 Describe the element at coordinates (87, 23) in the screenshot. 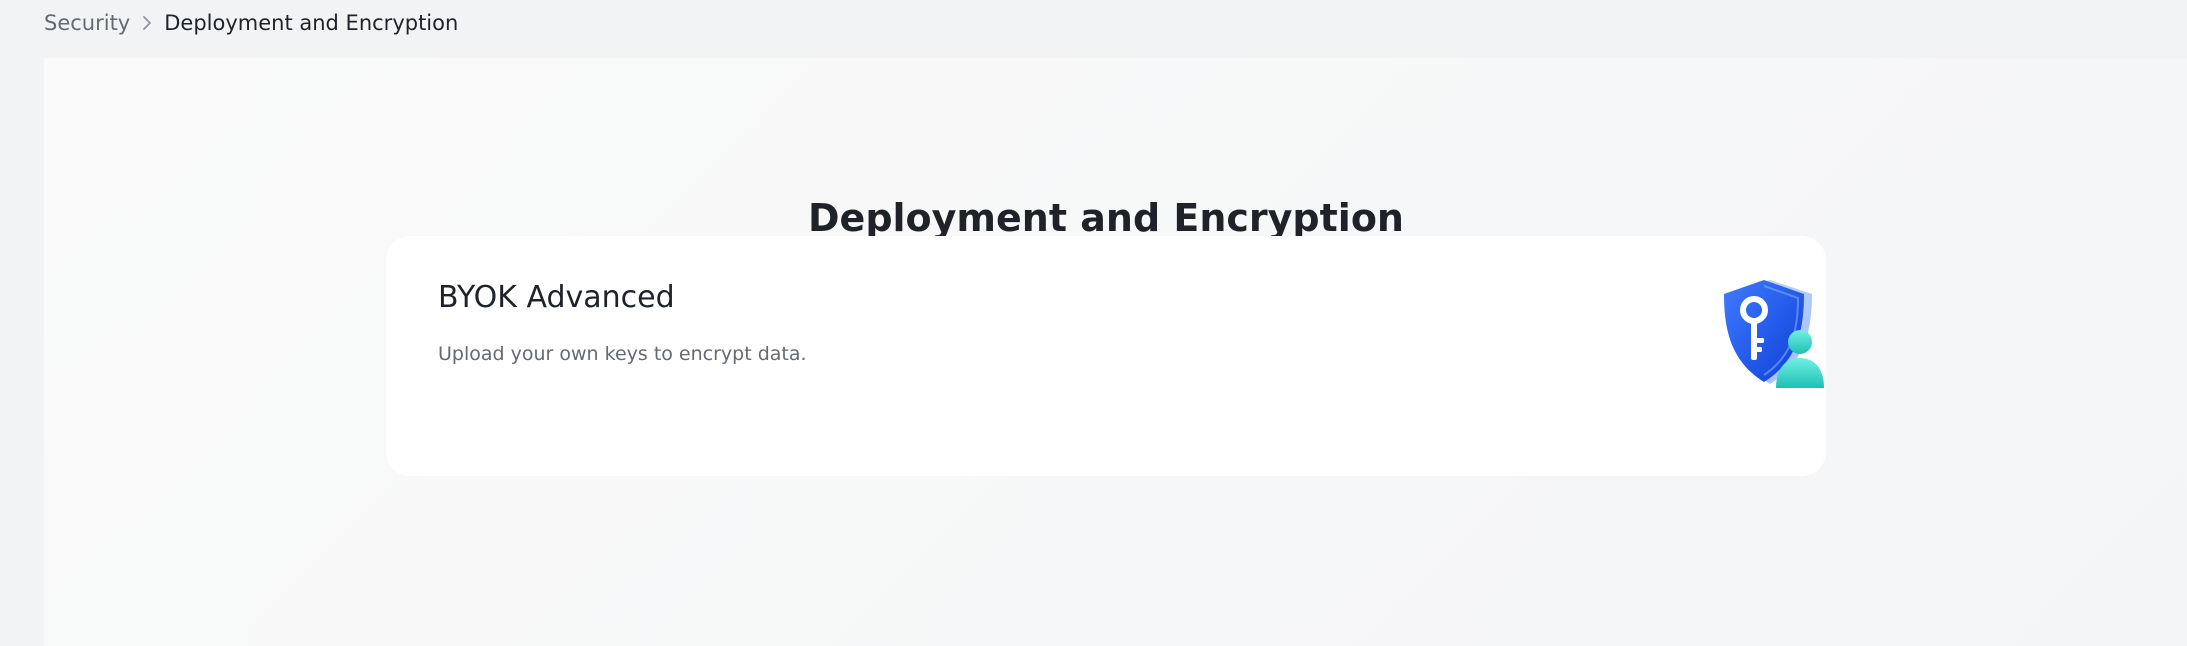

I see `breadcrumb-item-security: Security` at that location.